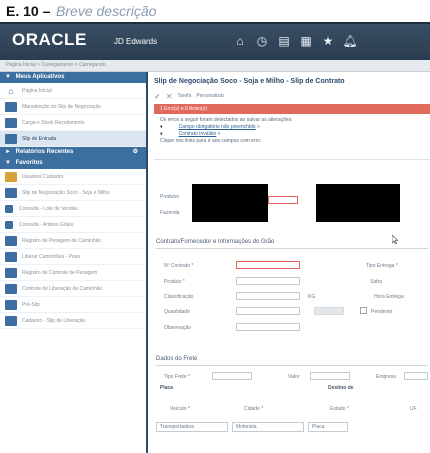 Image resolution: width=430 pixels, height=453 pixels. What do you see at coordinates (386, 377) in the screenshot?
I see `field-label-empresa: Empresa` at bounding box center [386, 377].